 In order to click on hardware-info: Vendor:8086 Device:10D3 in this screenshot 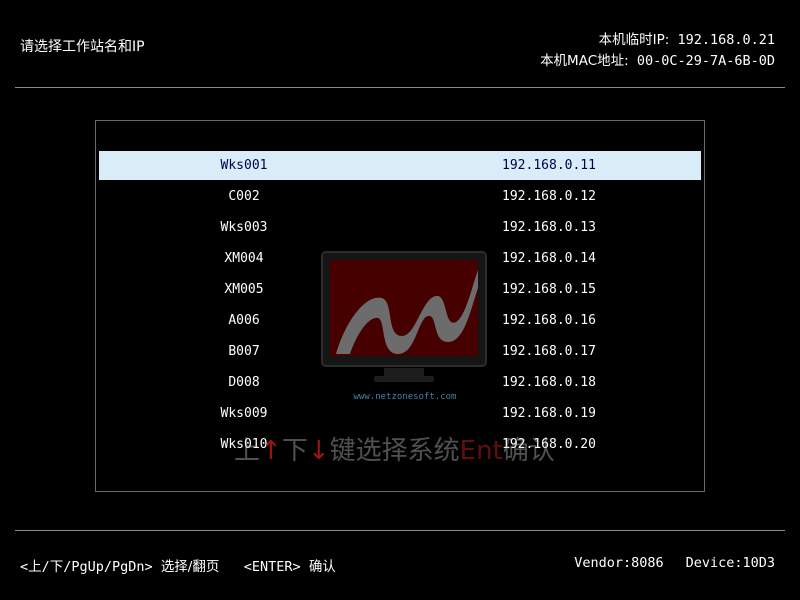, I will do `click(674, 563)`.